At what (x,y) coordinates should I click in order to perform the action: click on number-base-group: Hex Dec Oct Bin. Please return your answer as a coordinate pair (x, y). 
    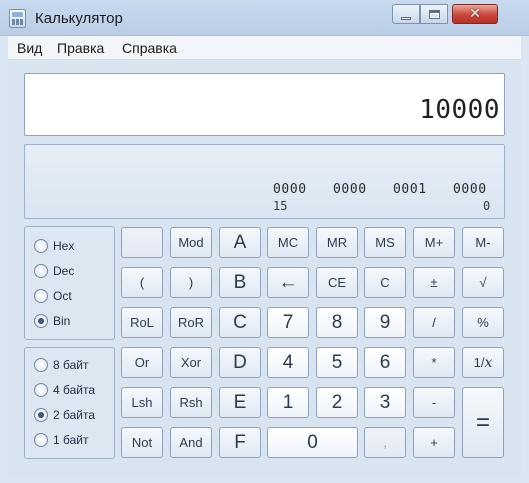
    Looking at the image, I should click on (69, 283).